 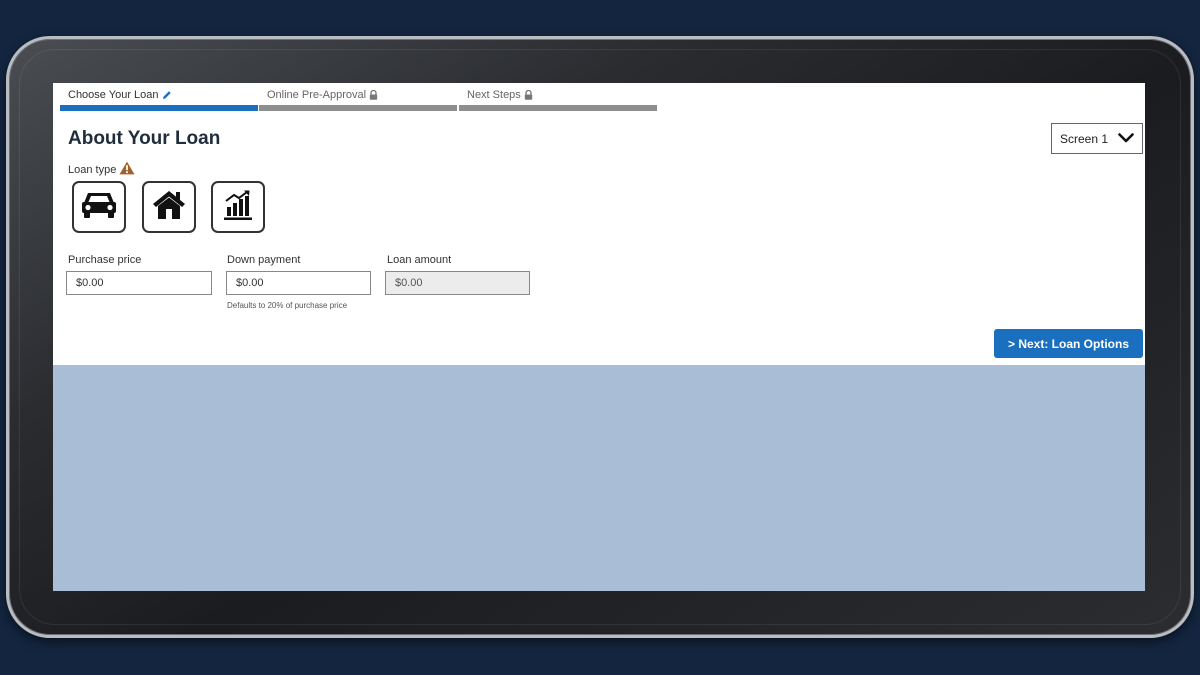 I want to click on house-icon, so click(x=169, y=207).